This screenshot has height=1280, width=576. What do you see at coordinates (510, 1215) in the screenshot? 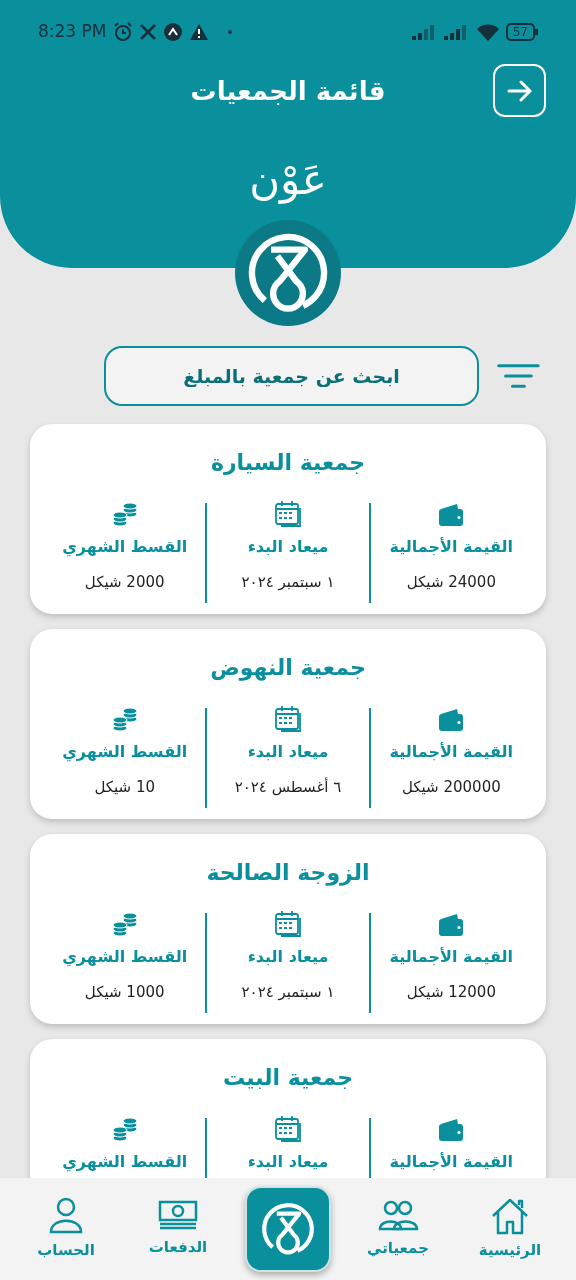
I see `home-icon` at bounding box center [510, 1215].